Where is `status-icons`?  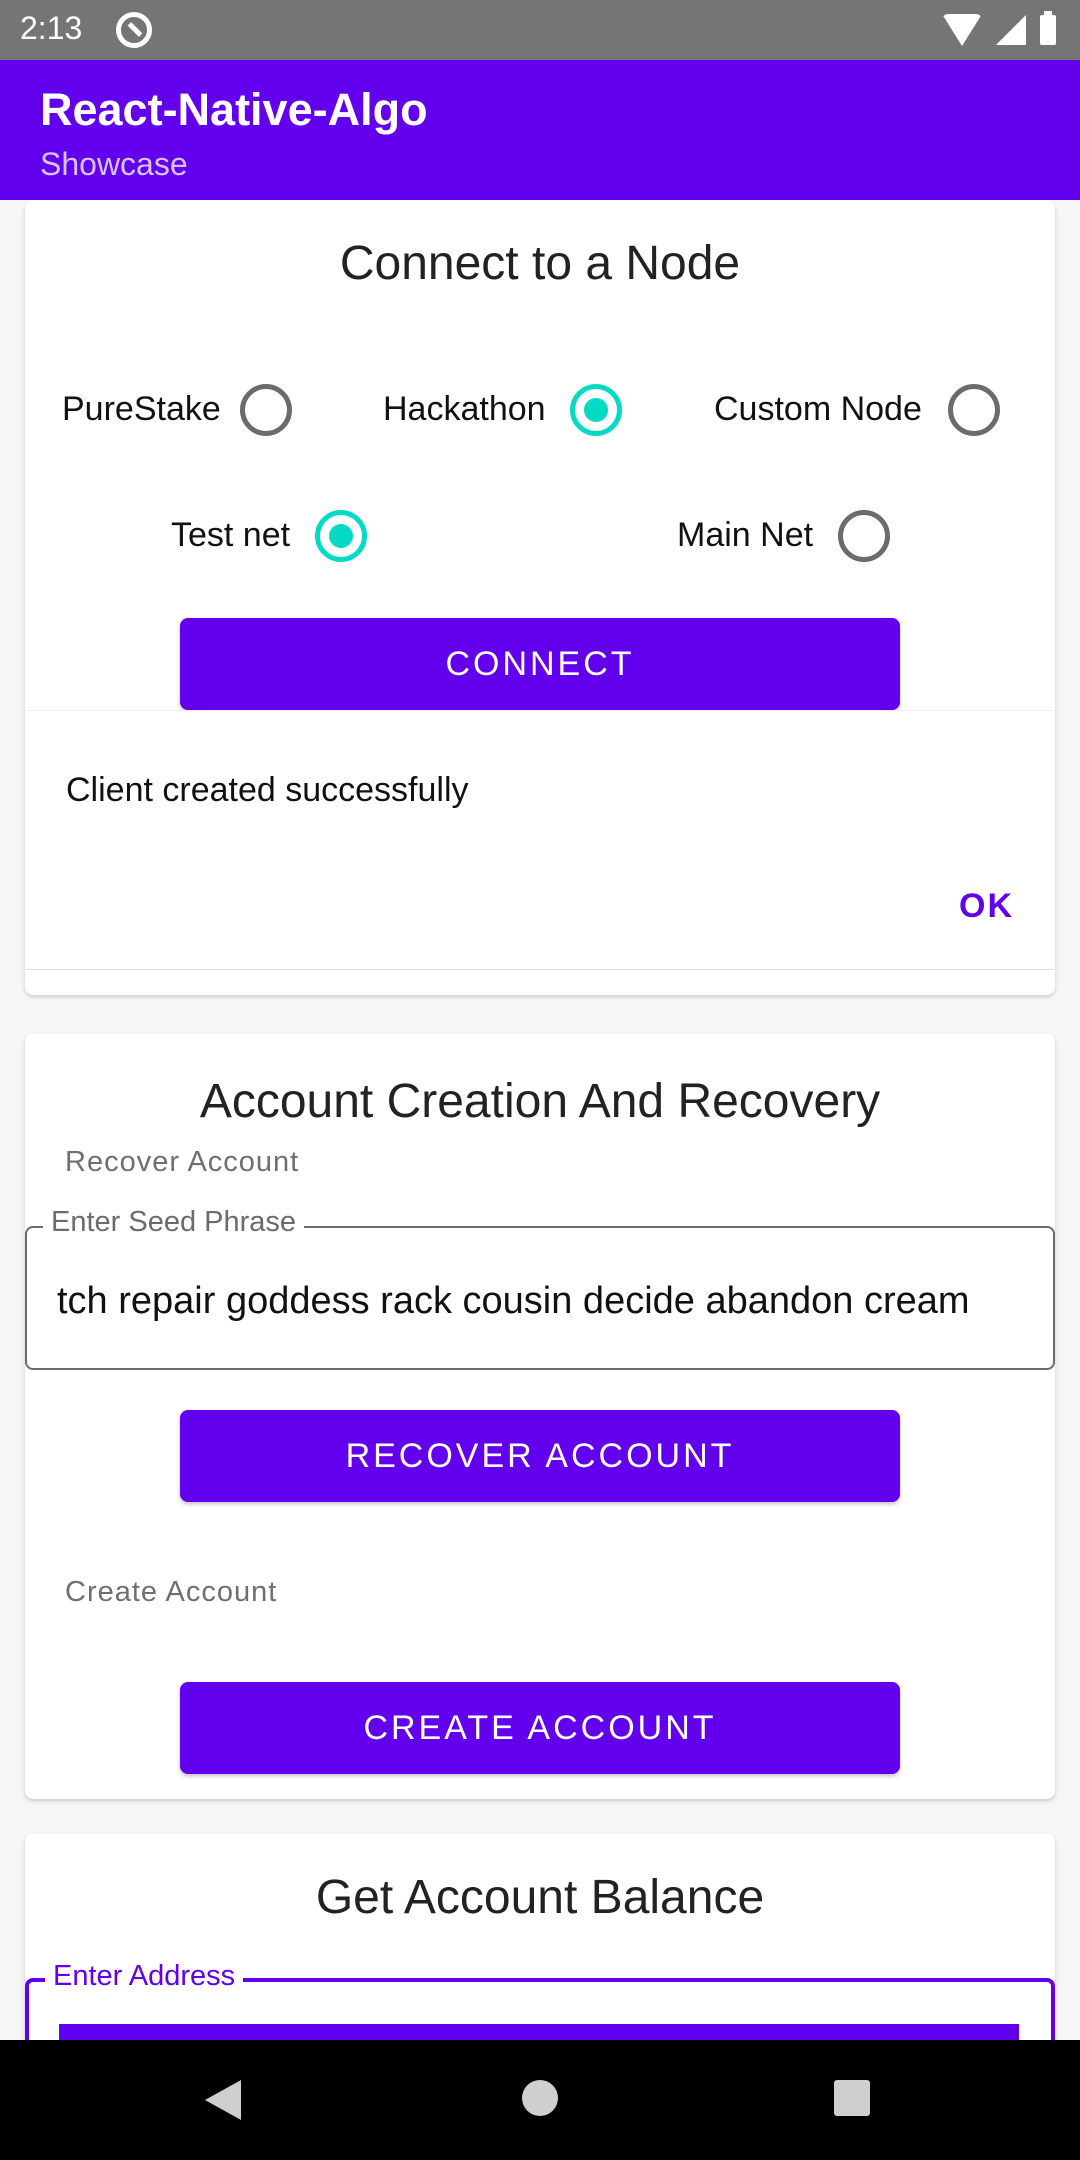
status-icons is located at coordinates (999, 29).